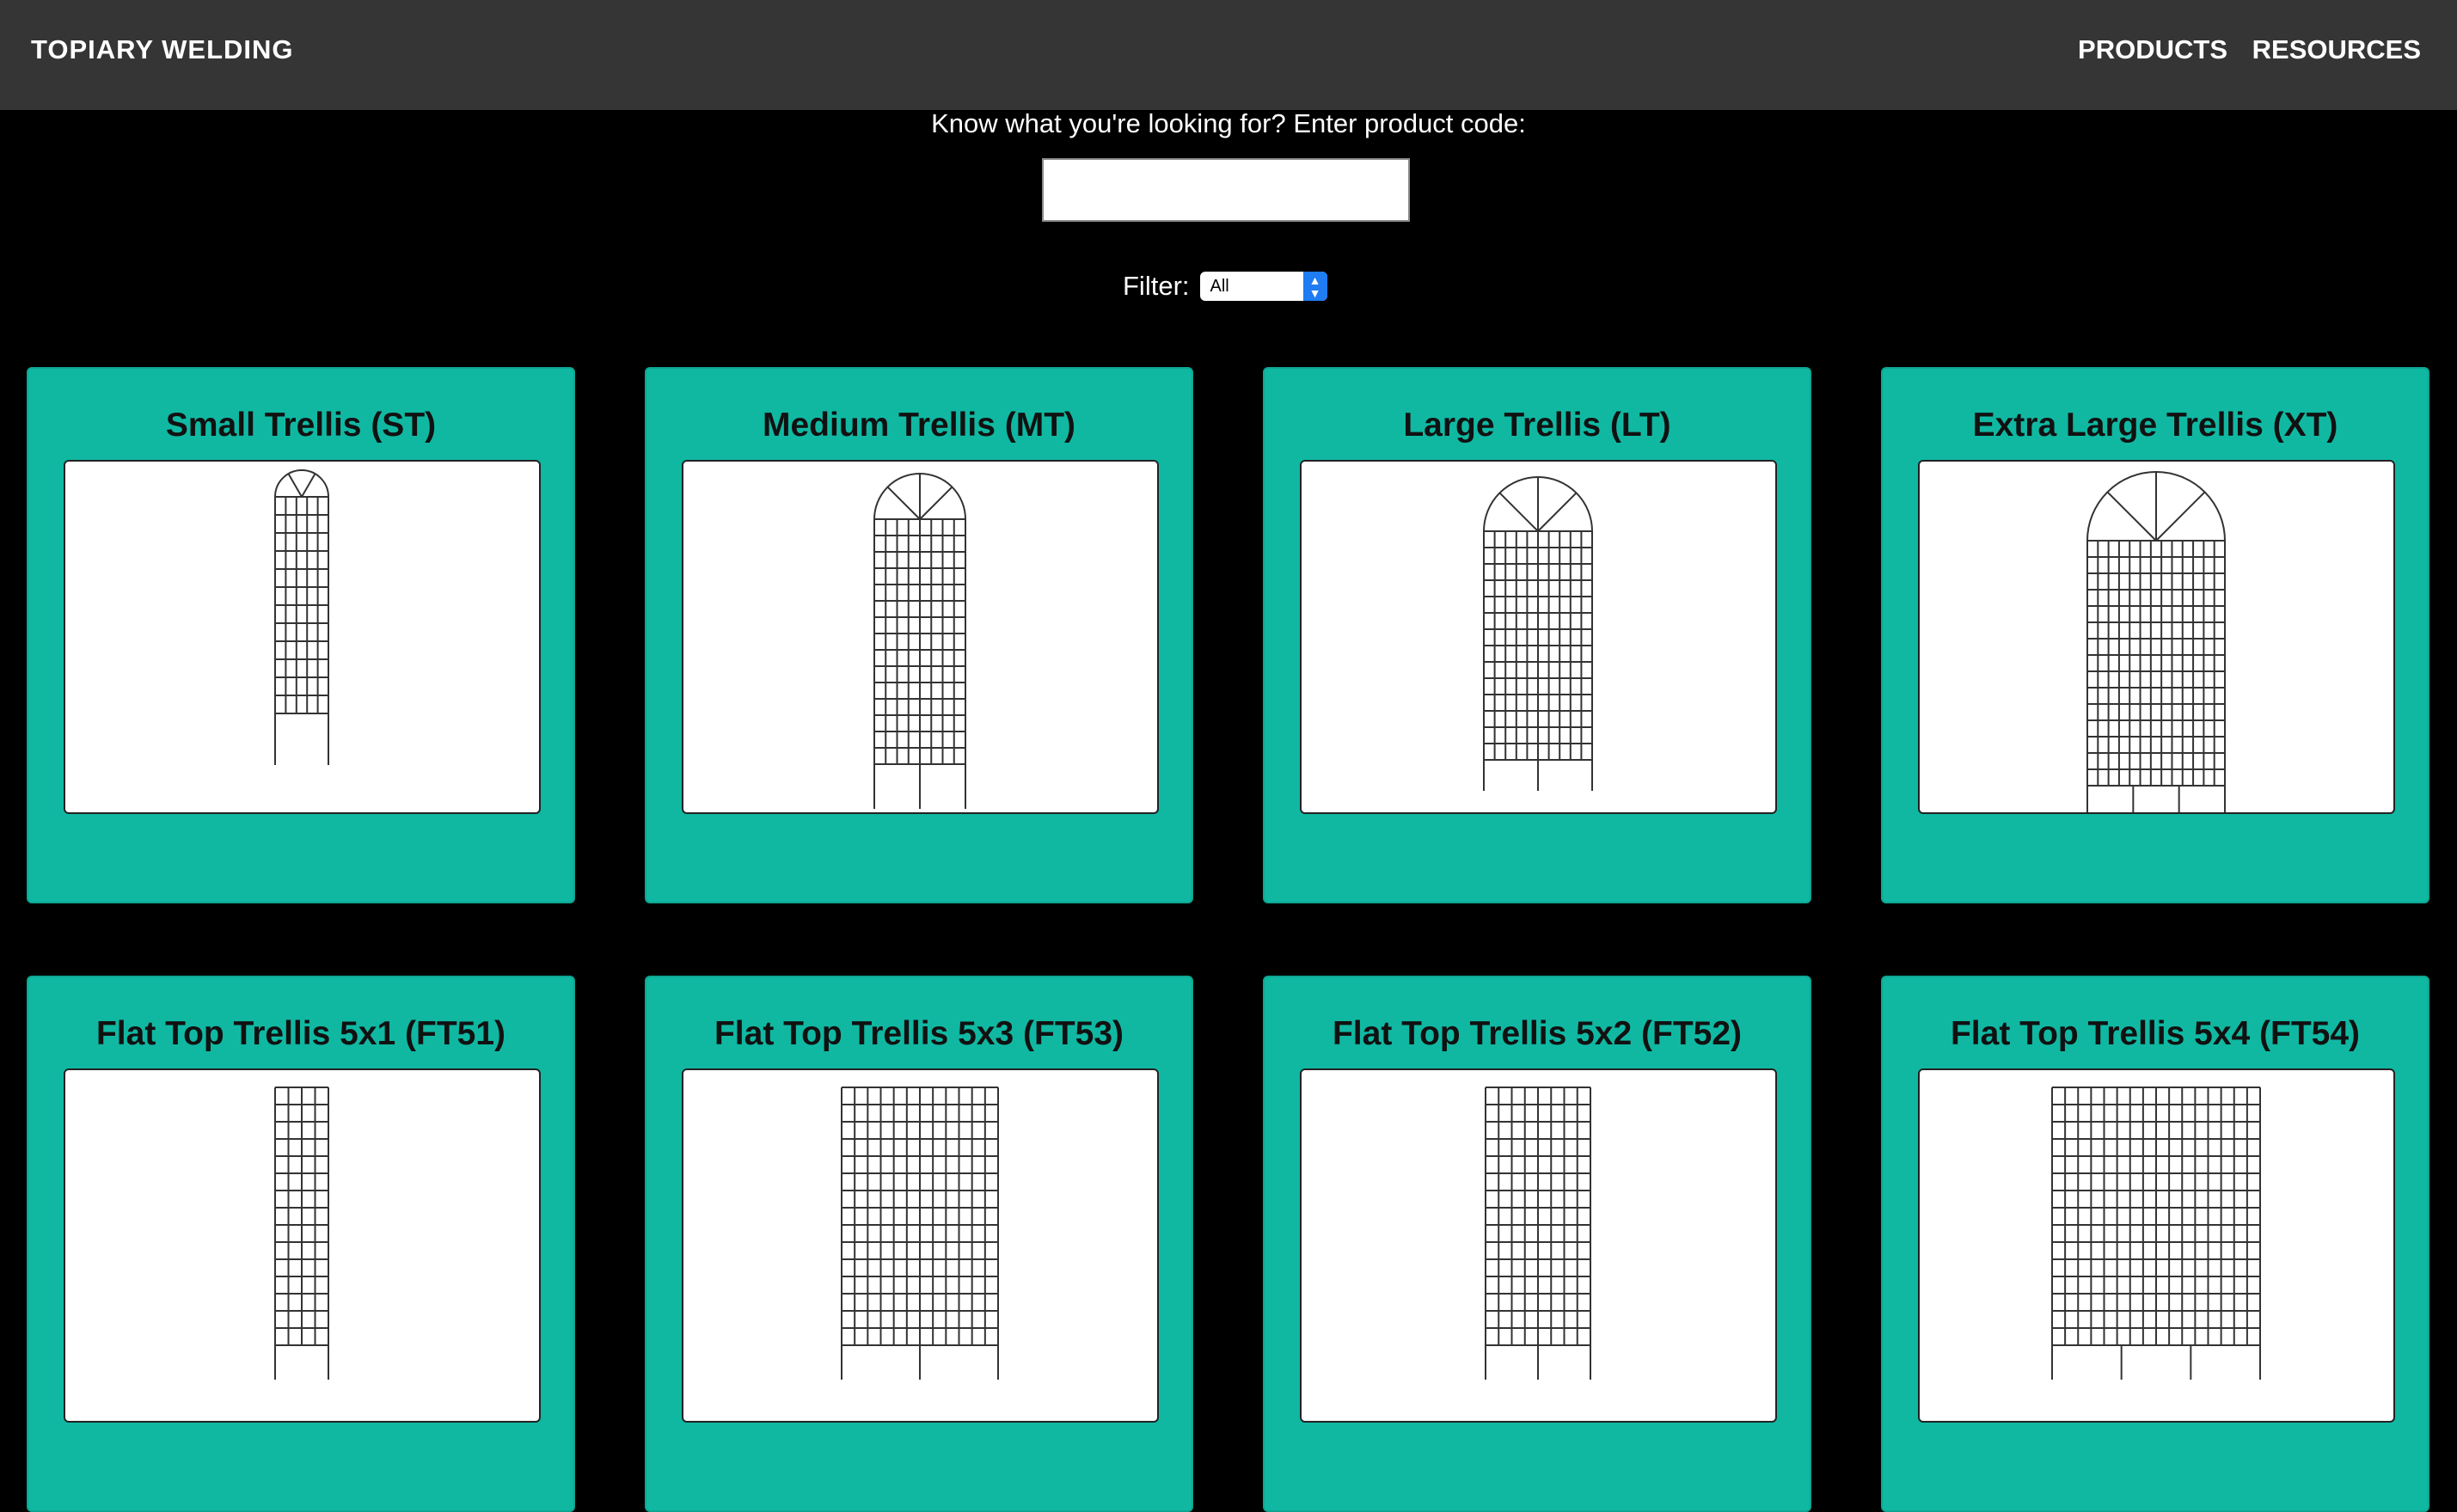 The width and height of the screenshot is (2457, 1512). I want to click on product-title: Extra Large Trellis (XT), so click(2155, 426).